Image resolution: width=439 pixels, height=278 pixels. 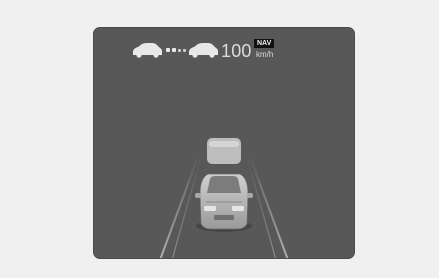 I want to click on nav-badge: NAV, so click(x=264, y=43).